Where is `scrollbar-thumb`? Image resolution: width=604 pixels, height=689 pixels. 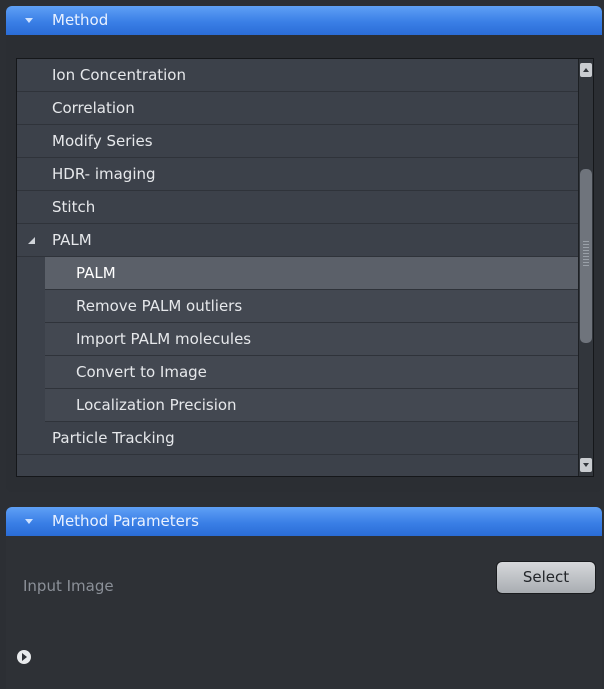 scrollbar-thumb is located at coordinates (586, 256).